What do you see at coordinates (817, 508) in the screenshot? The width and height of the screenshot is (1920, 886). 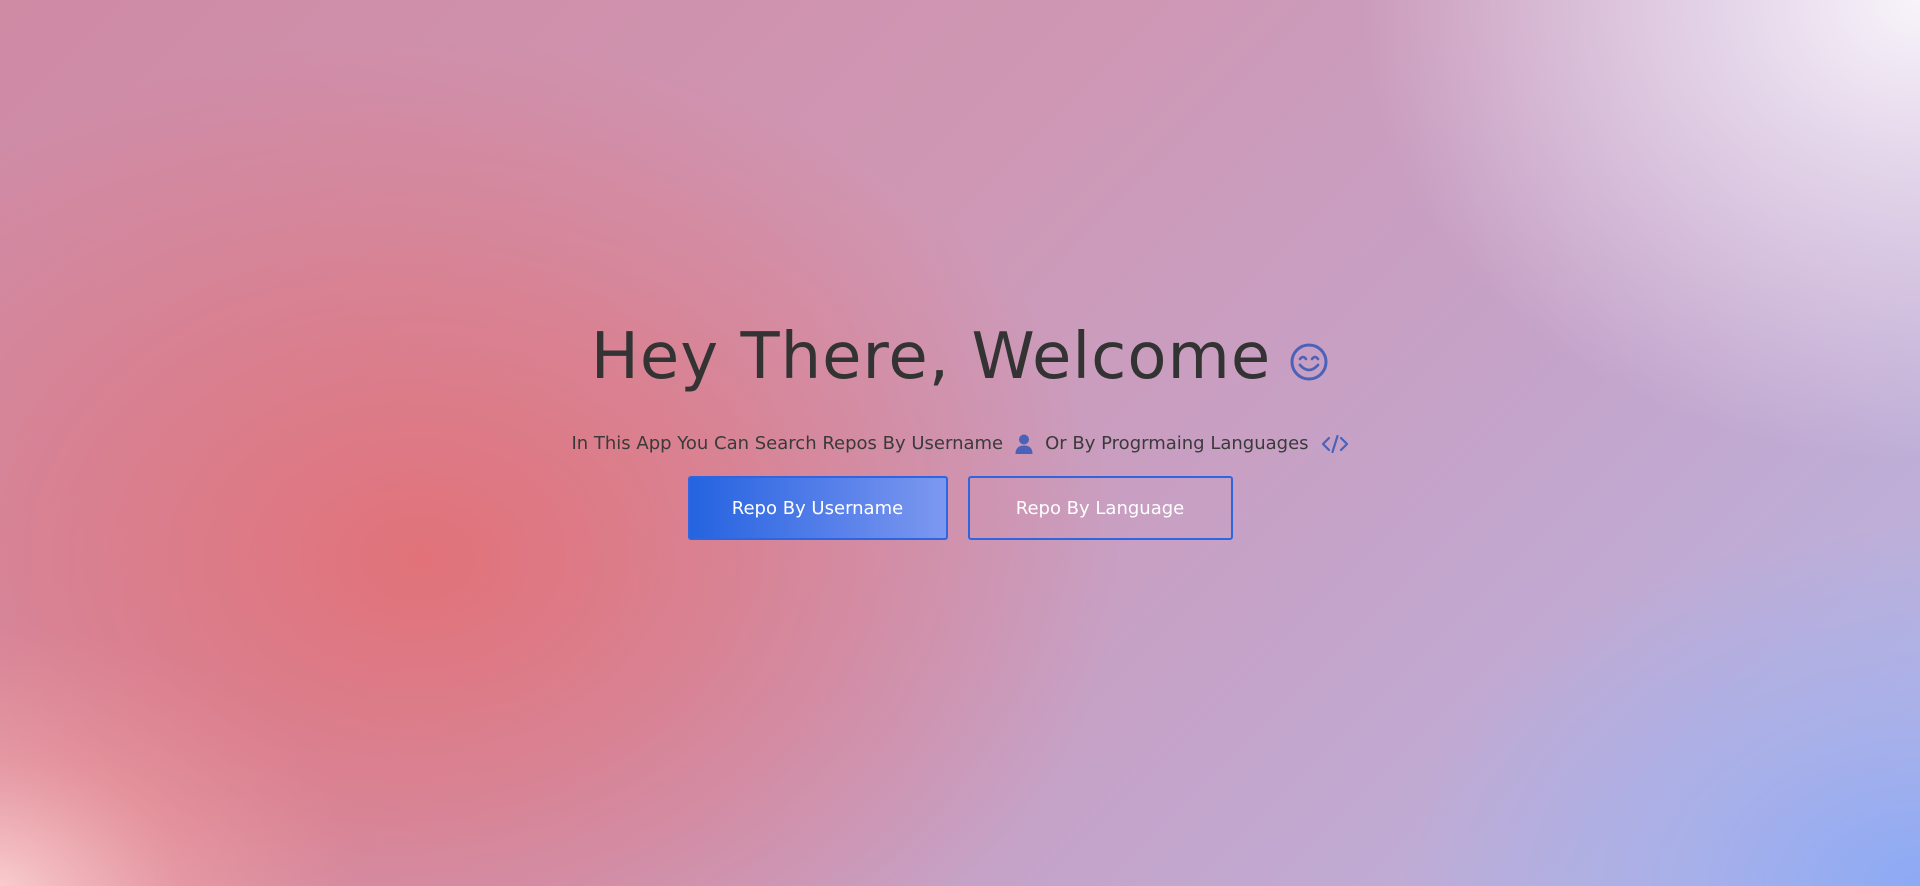 I see `repo-by-username-button: Repo By Username` at bounding box center [817, 508].